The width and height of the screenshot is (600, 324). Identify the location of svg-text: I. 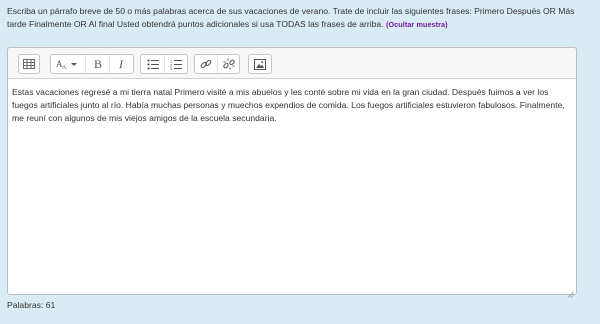
(121, 64).